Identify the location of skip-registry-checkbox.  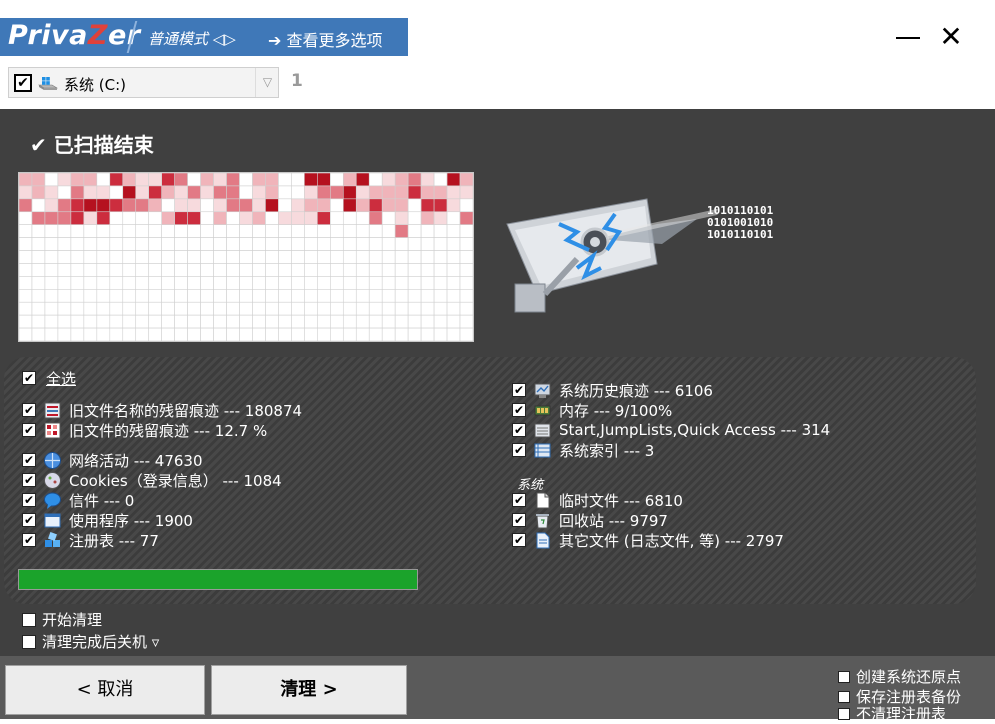
(844, 713).